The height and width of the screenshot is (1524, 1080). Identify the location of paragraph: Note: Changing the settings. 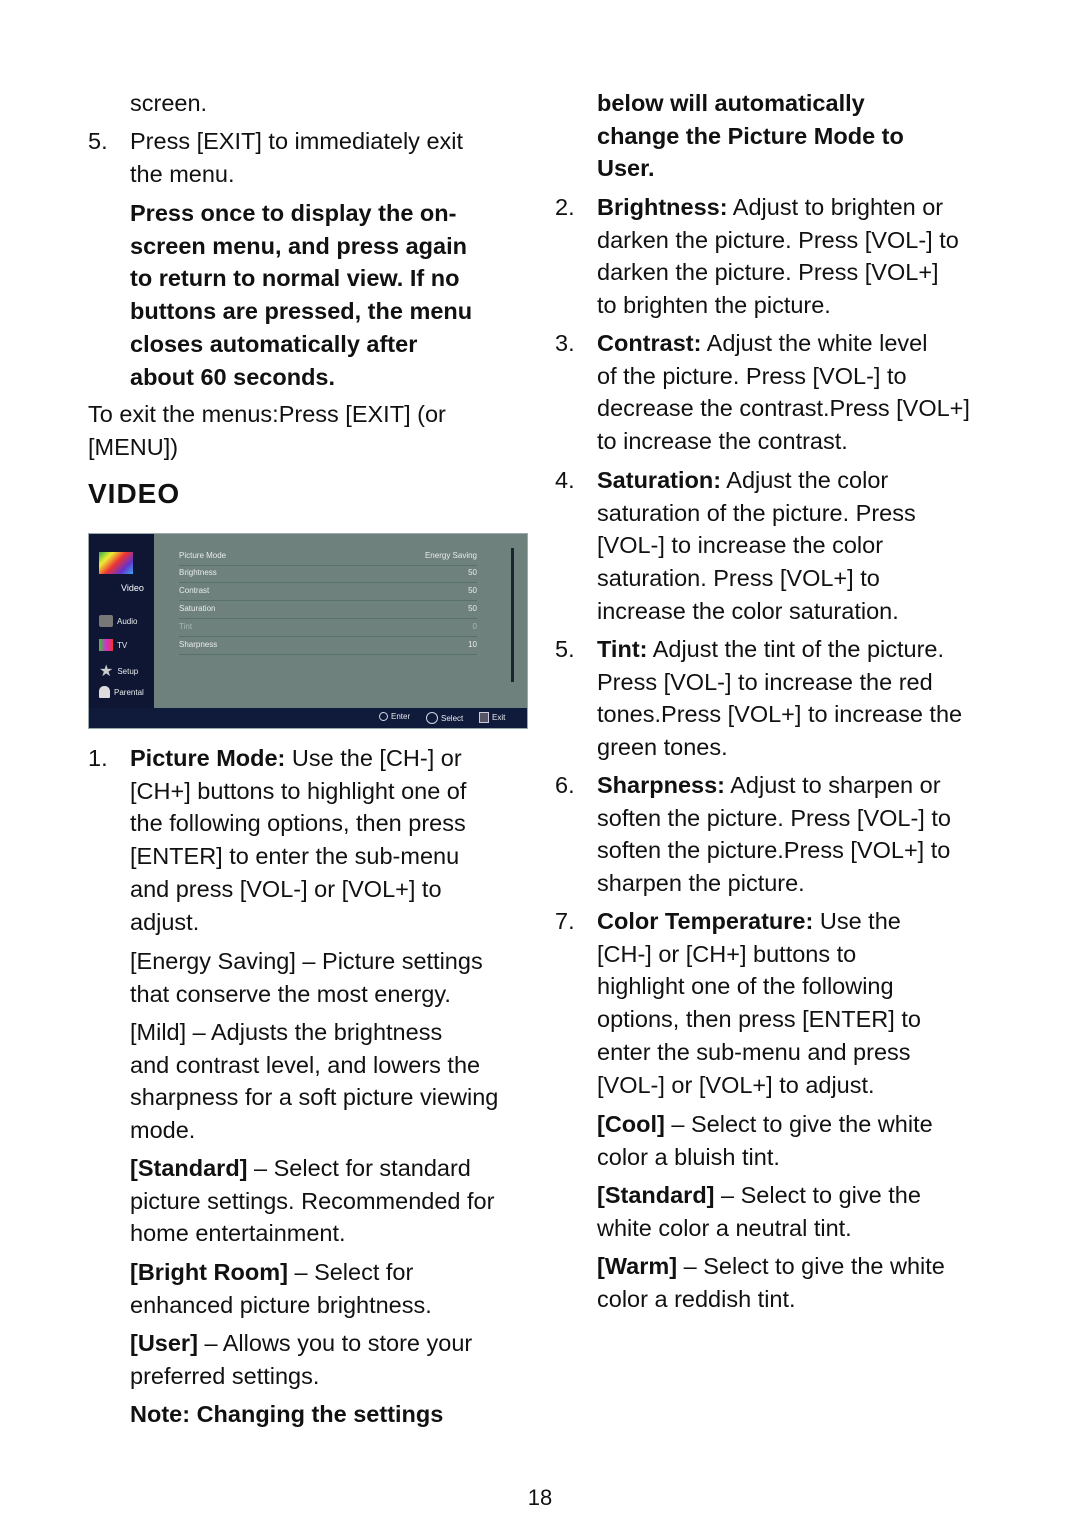
(286, 1414).